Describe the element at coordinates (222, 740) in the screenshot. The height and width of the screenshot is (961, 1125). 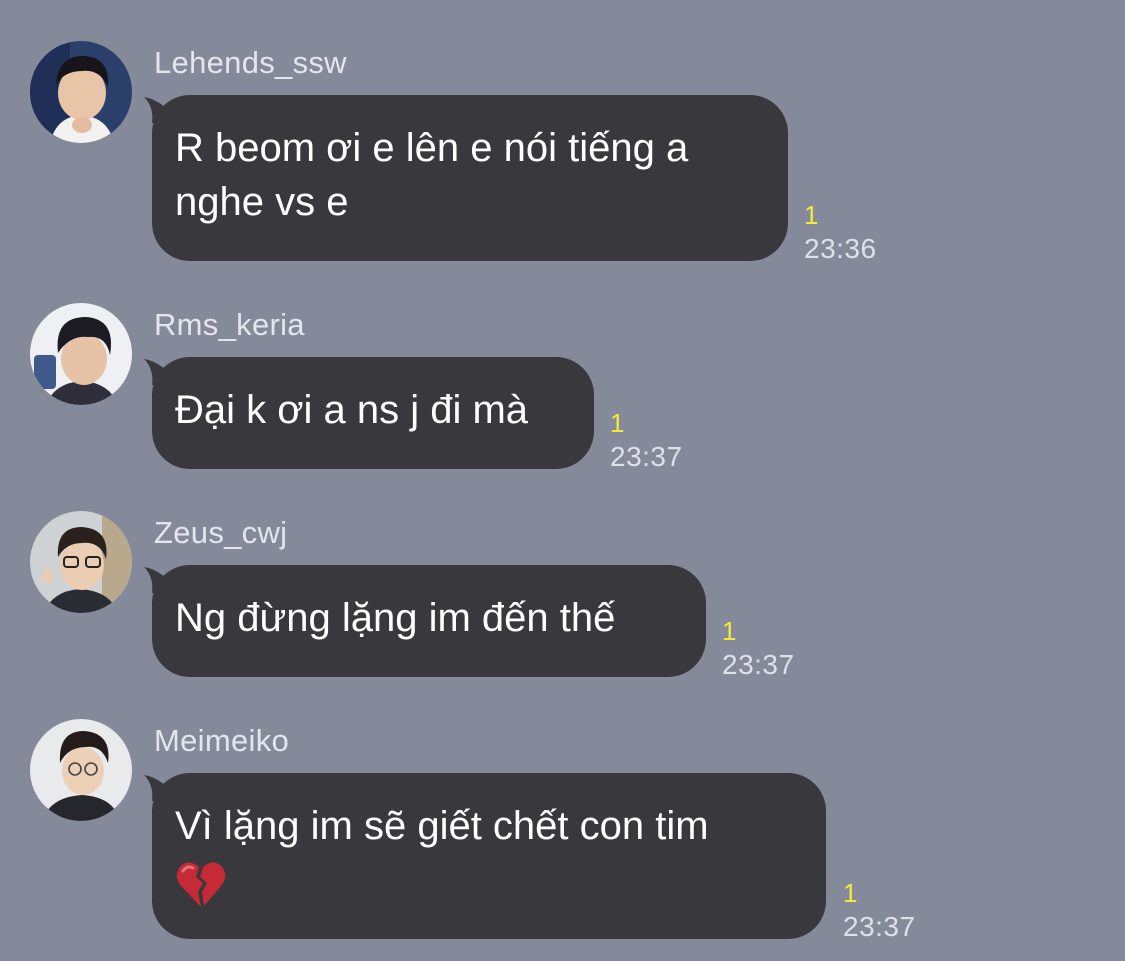
I see `sender-name: Meimeiko` at that location.